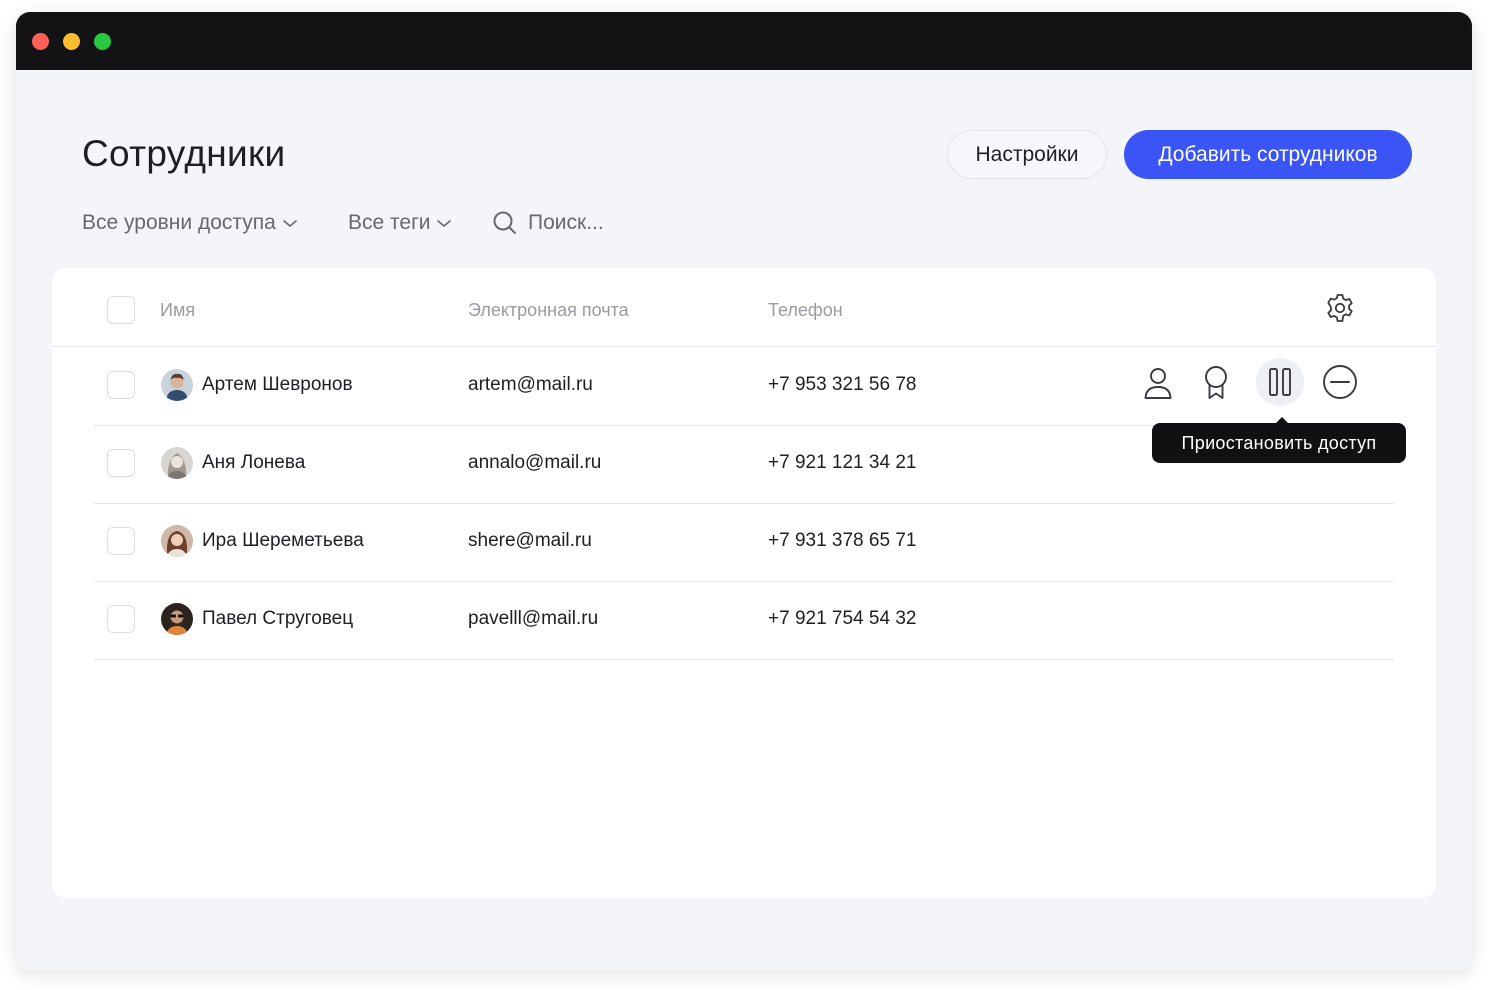 The width and height of the screenshot is (1488, 990). I want to click on page-title: Сотрудники, so click(184, 153).